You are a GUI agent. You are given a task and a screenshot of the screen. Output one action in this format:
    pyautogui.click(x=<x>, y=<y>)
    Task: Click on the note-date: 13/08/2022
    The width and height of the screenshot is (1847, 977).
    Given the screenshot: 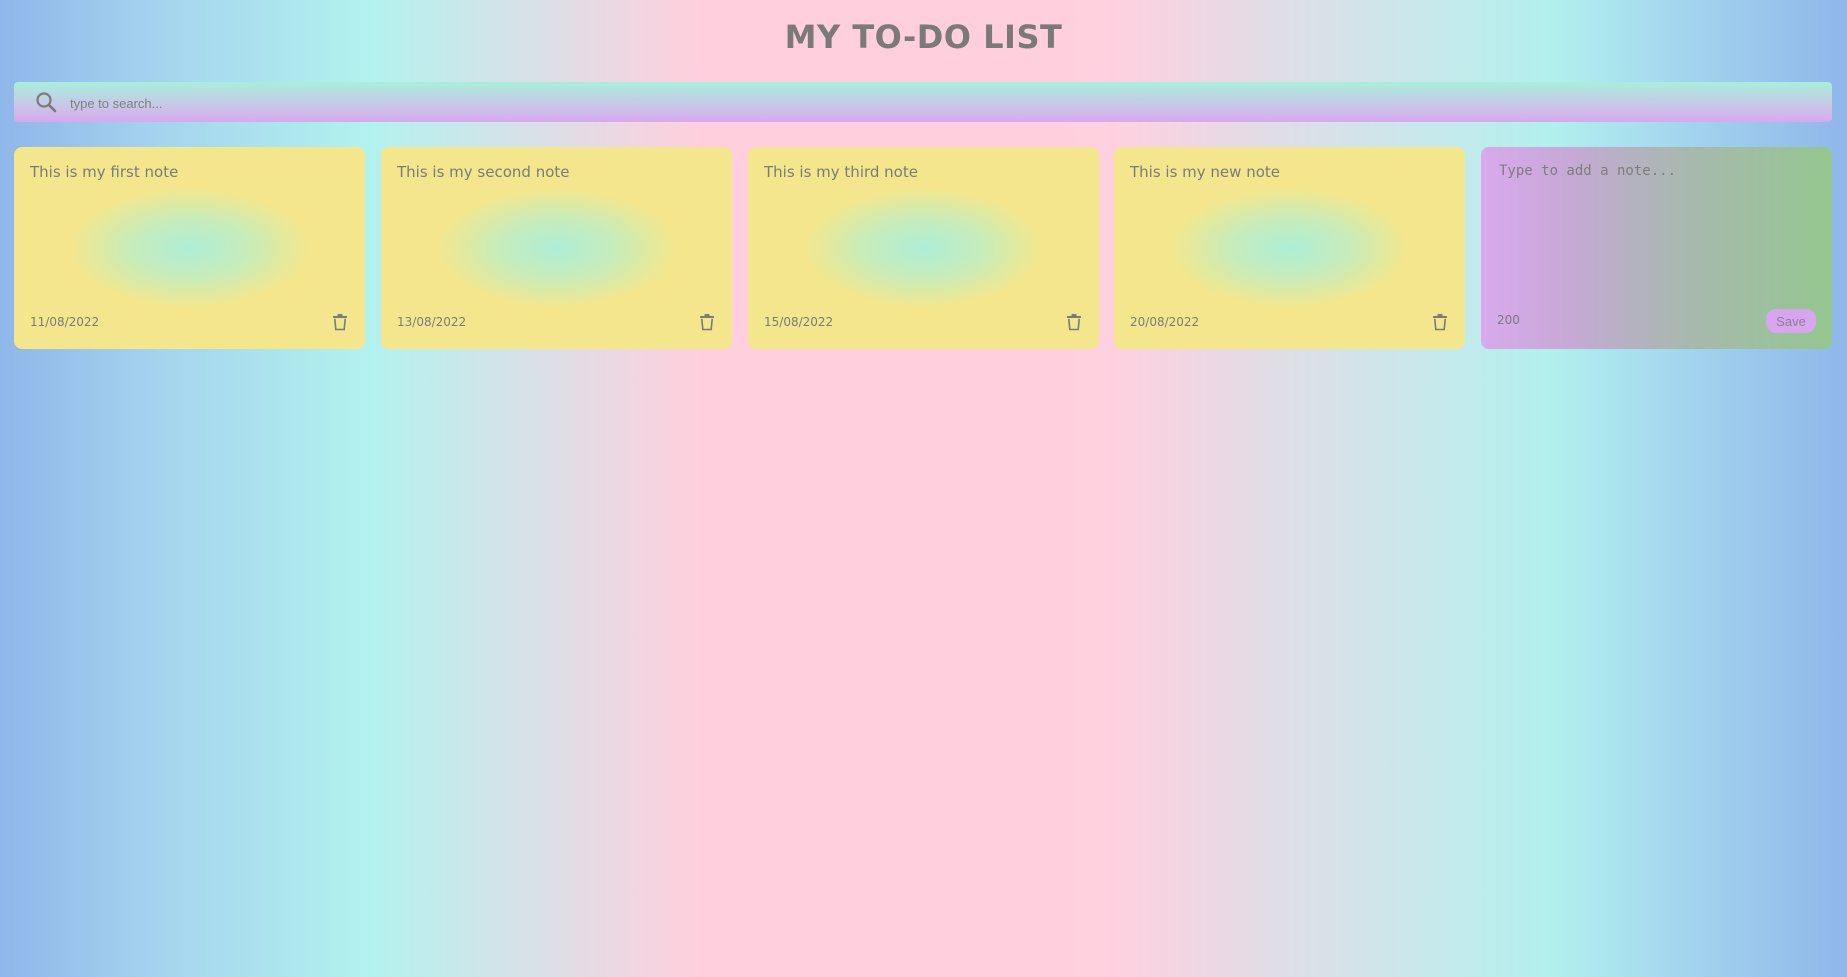 What is the action you would take?
    pyautogui.click(x=432, y=322)
    